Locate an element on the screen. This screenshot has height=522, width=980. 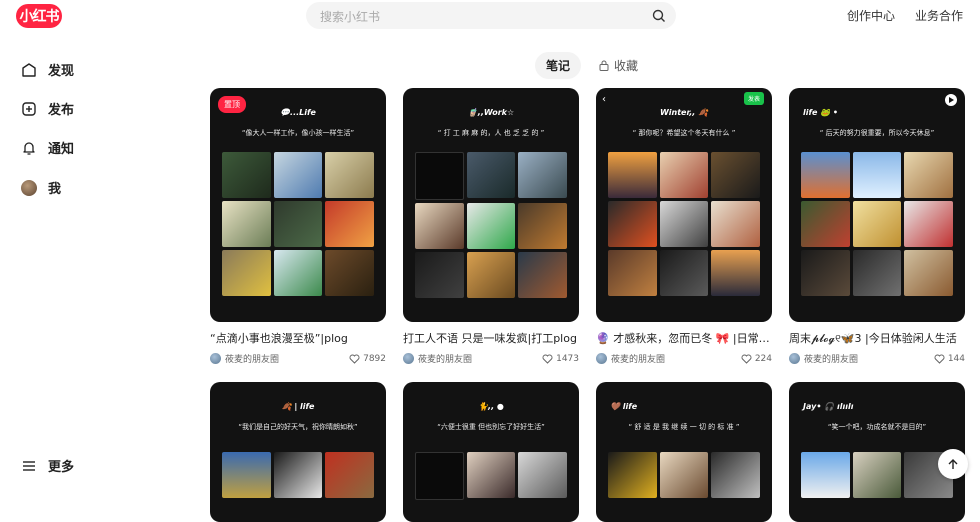
cover-quote: “六便士很重 但也别忘了好好生活” is located at coordinates (491, 427).